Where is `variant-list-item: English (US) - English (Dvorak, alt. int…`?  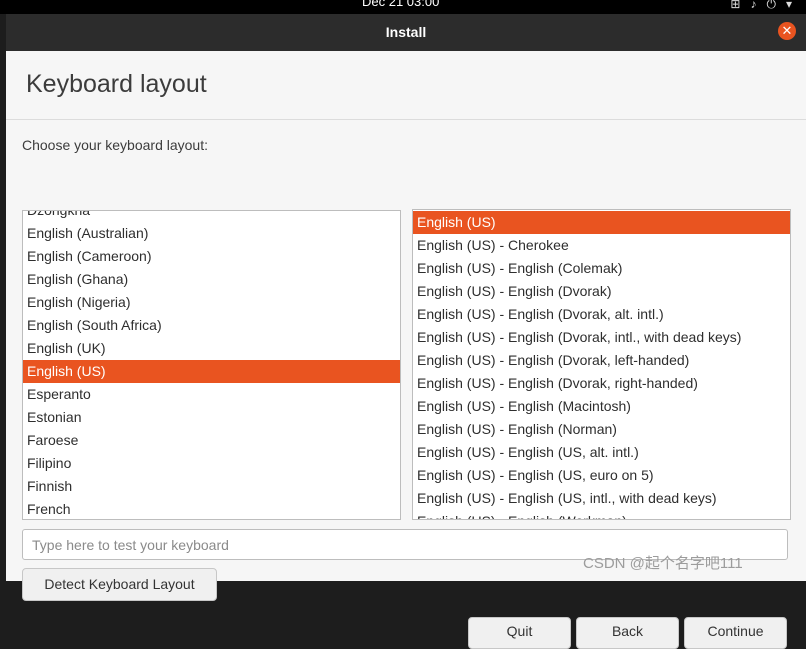
variant-list-item: English (US) - English (Dvorak, alt. int… is located at coordinates (601, 314).